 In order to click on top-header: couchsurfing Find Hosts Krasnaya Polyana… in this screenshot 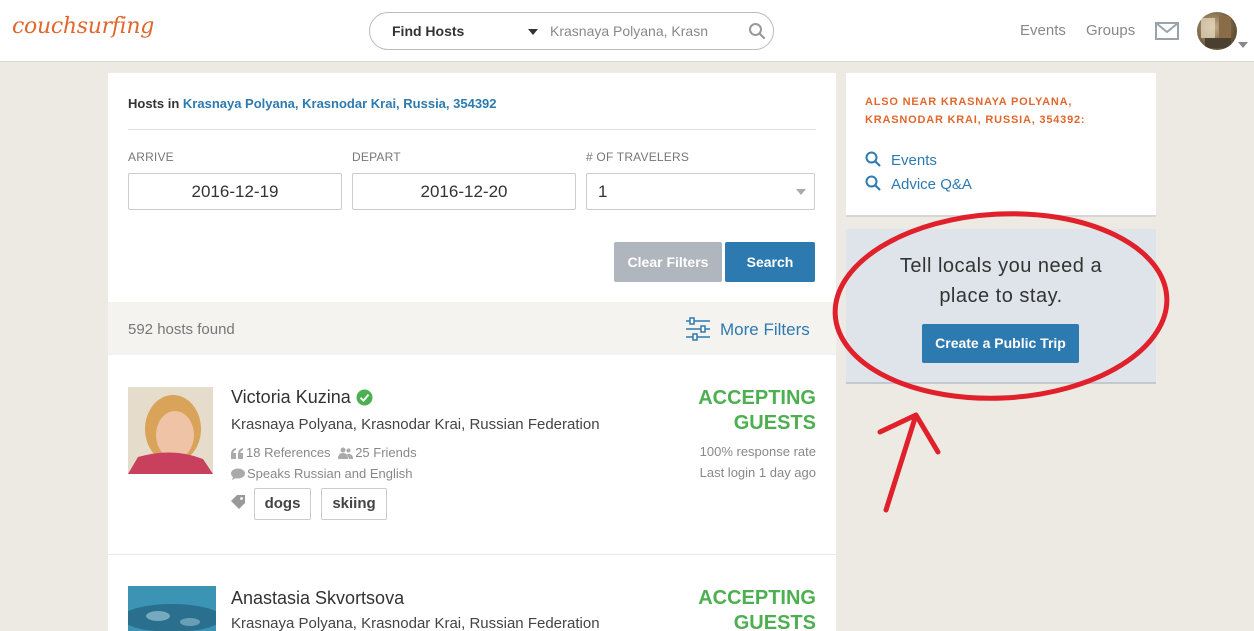, I will do `click(627, 31)`.